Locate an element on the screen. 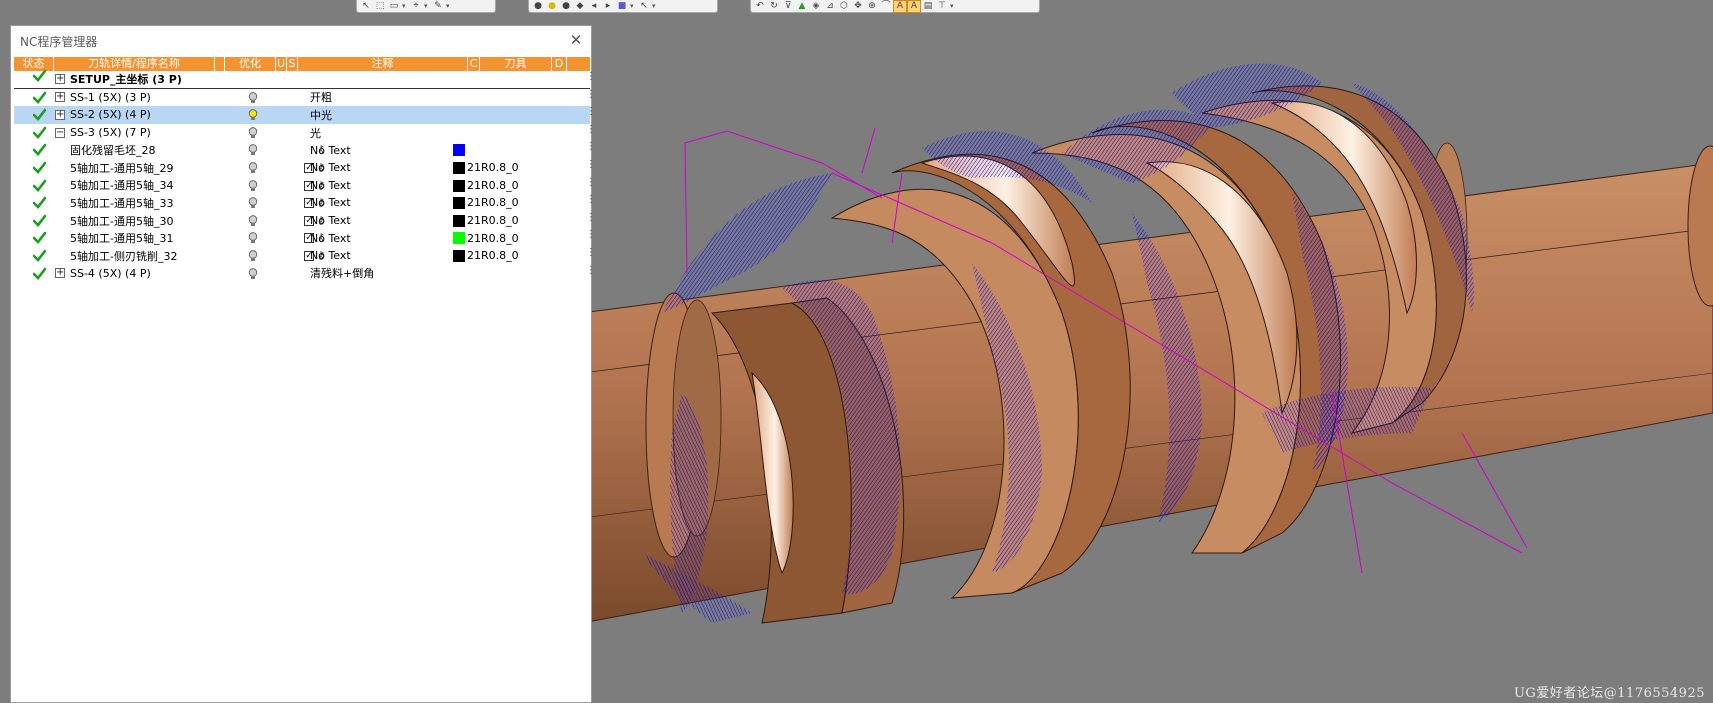 The image size is (1713, 703). collapse-icon: − is located at coordinates (60, 132).